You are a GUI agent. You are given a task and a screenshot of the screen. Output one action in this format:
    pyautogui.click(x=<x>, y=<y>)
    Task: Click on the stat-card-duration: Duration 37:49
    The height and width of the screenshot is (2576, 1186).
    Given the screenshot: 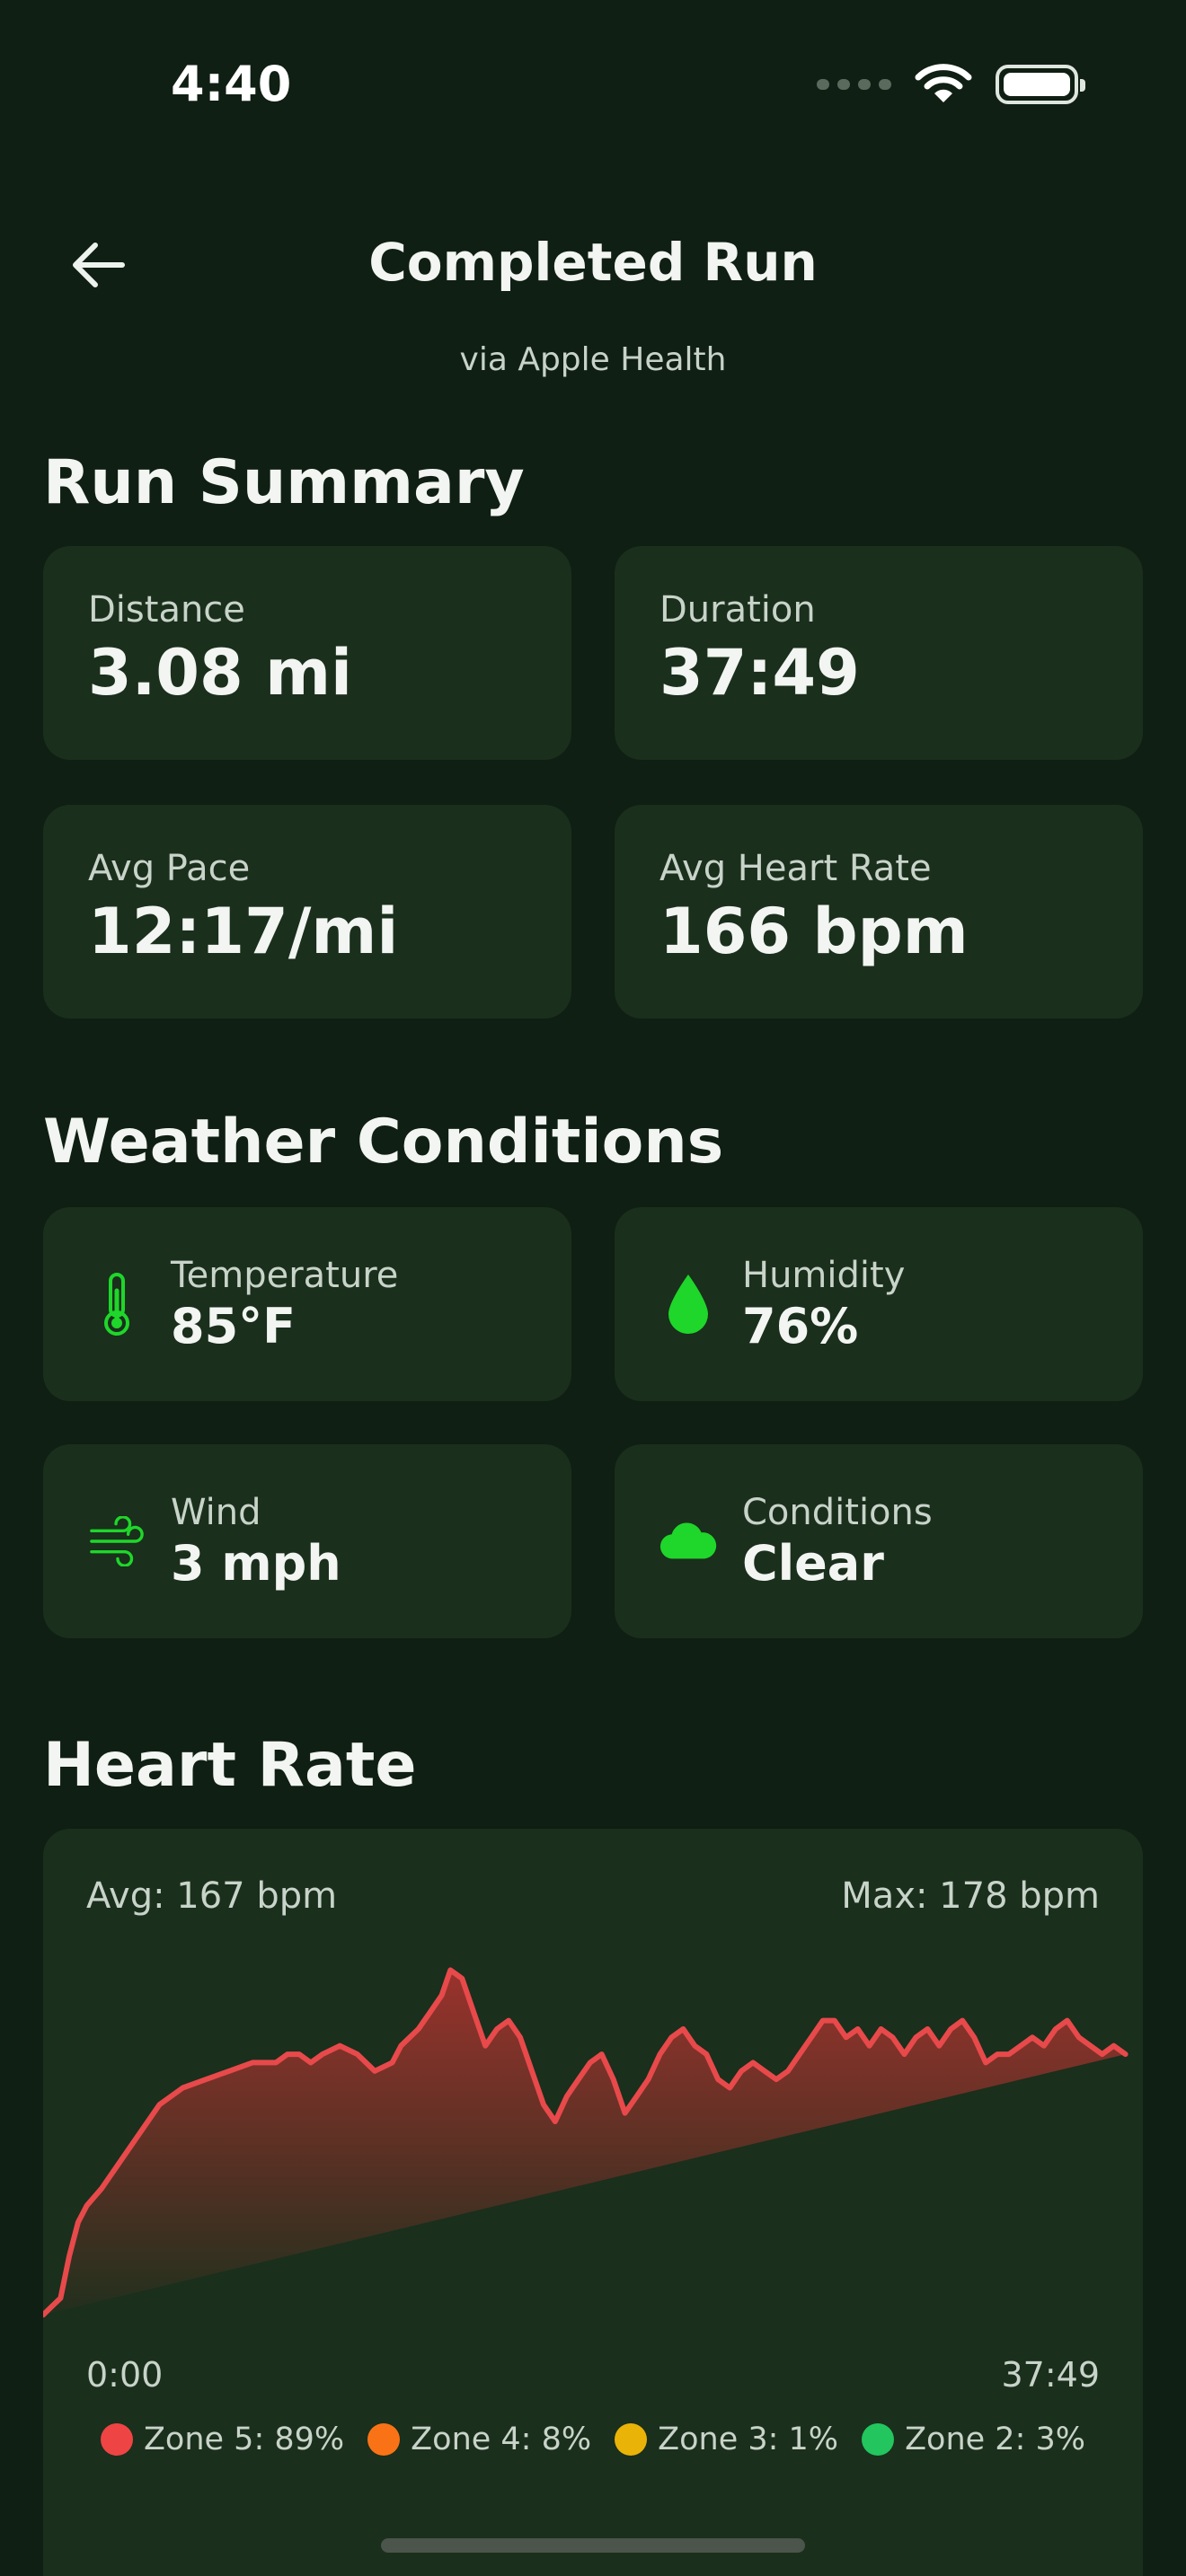 What is the action you would take?
    pyautogui.click(x=879, y=653)
    